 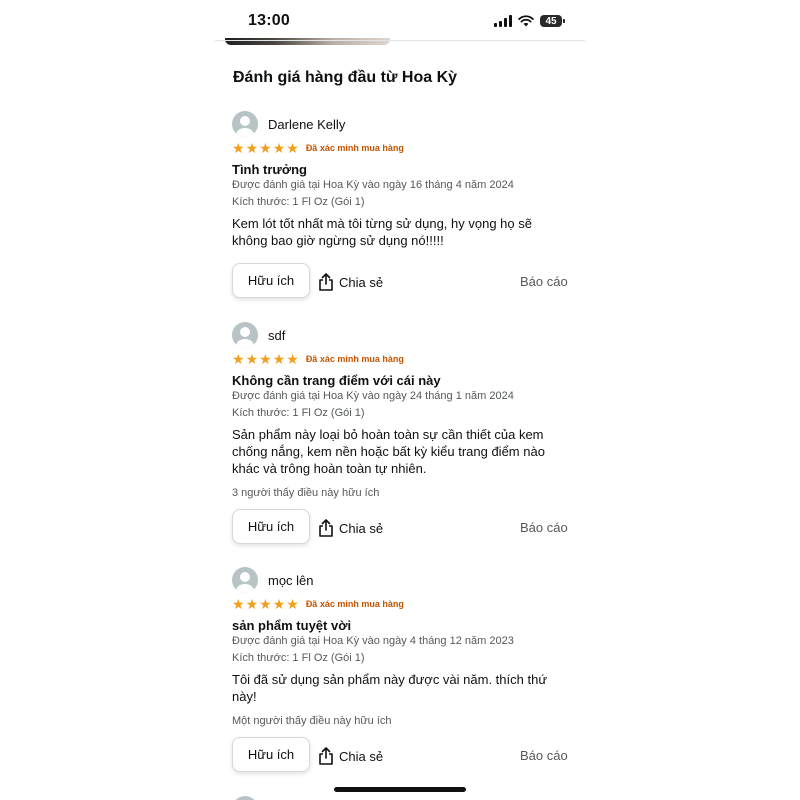 I want to click on battery-icon: 45, so click(x=552, y=21).